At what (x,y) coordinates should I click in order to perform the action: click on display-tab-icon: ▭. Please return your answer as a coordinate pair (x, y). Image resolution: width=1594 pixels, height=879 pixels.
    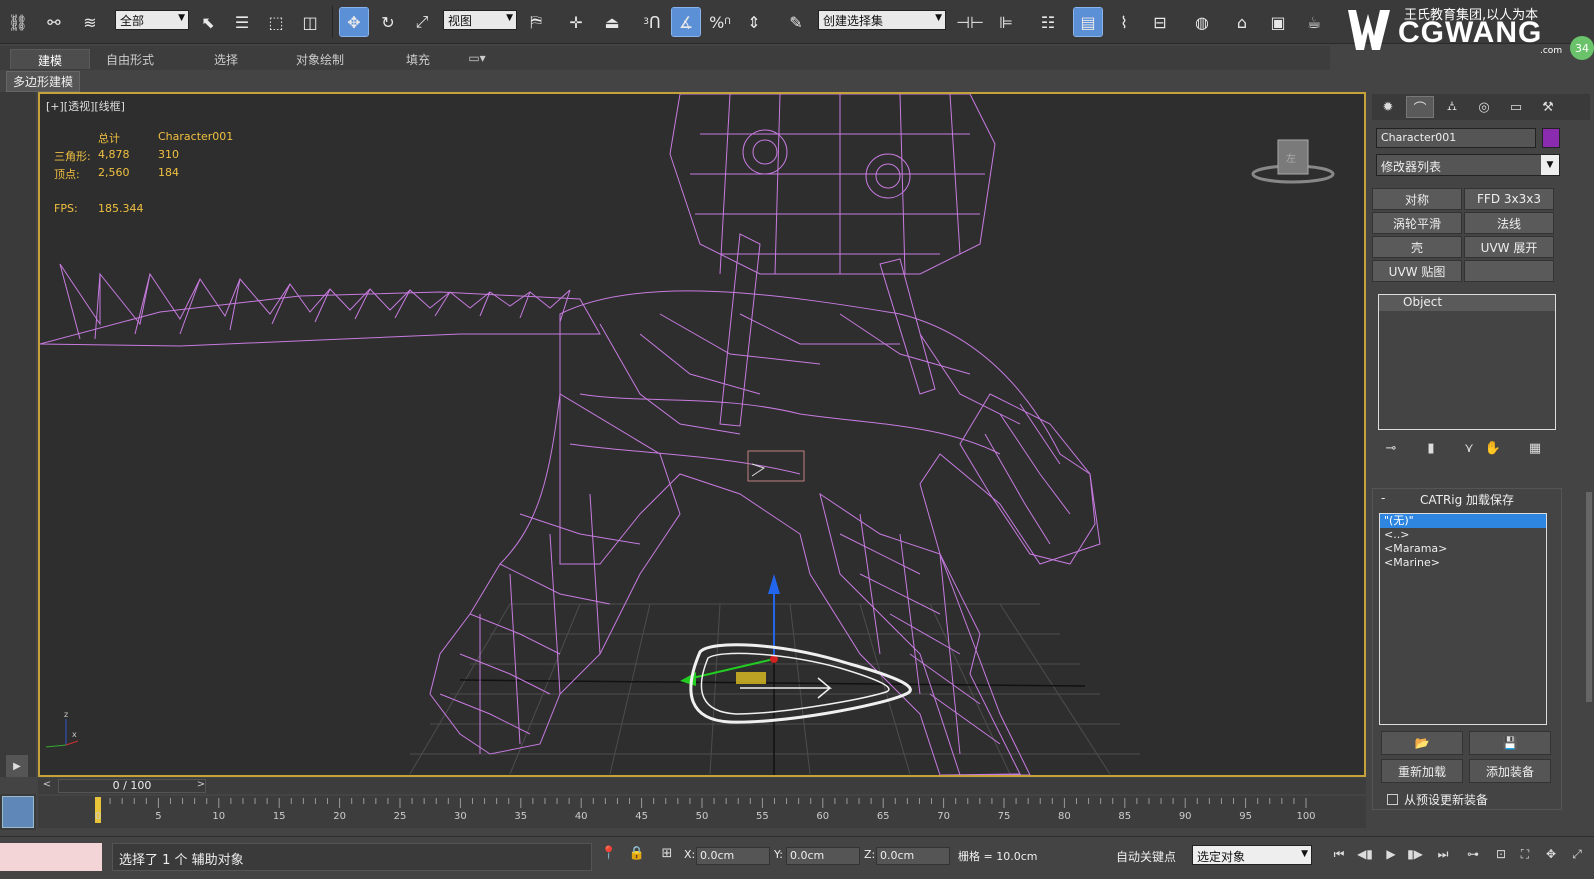
    Looking at the image, I should click on (1516, 107).